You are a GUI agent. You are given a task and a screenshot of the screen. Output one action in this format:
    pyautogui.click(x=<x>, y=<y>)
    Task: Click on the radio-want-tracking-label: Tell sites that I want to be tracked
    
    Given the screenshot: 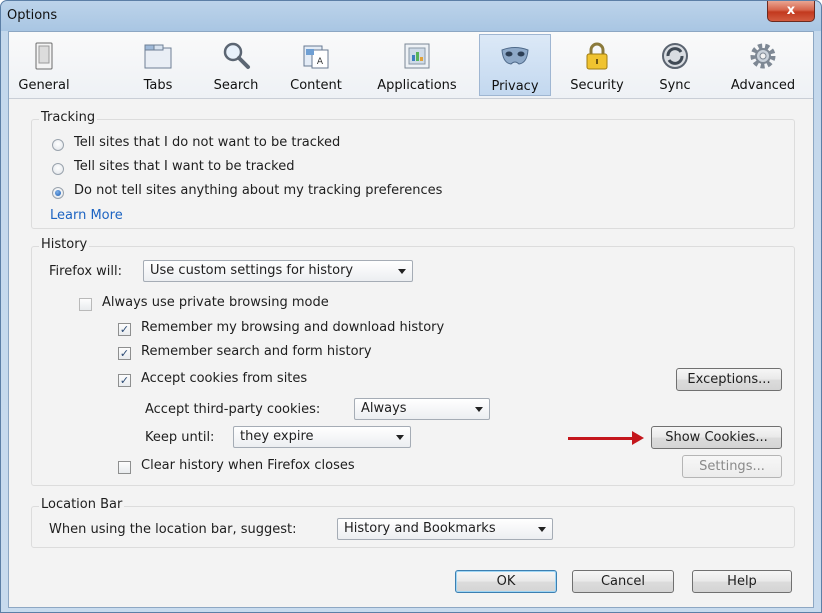 What is the action you would take?
    pyautogui.click(x=184, y=166)
    